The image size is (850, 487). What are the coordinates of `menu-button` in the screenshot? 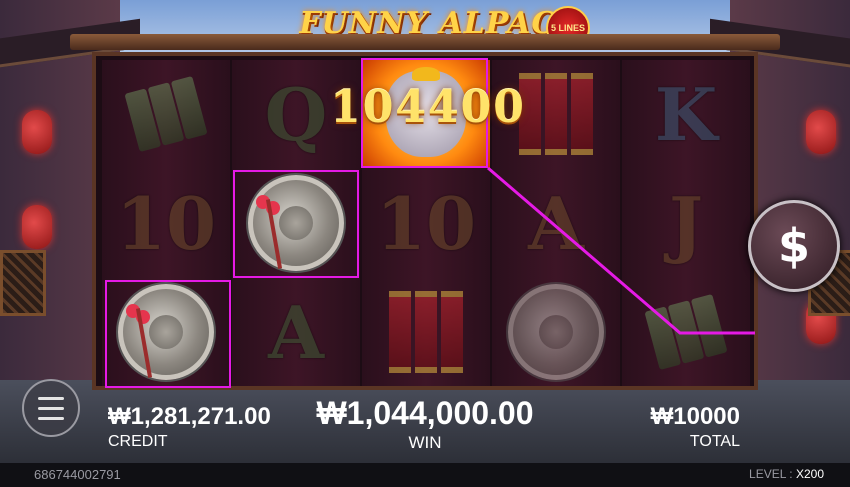 It's located at (51, 408).